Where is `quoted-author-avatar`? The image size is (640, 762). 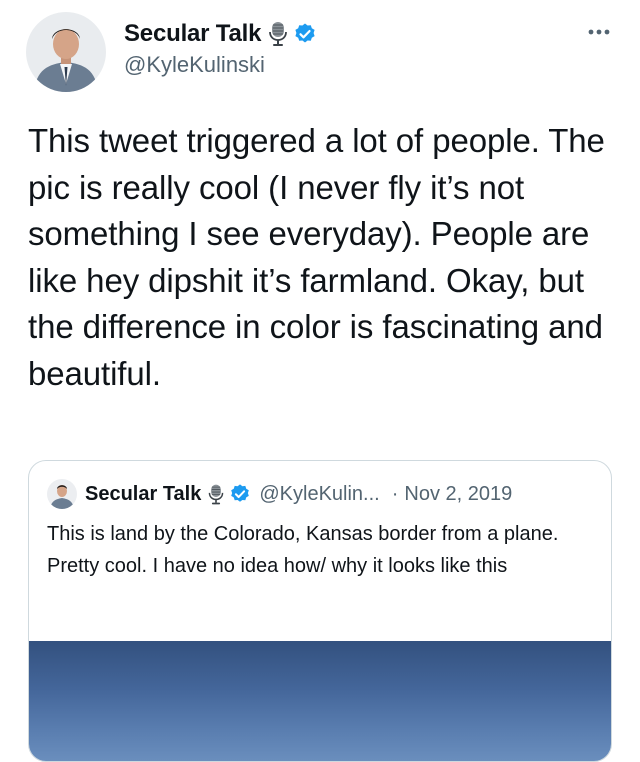
quoted-author-avatar is located at coordinates (62, 494).